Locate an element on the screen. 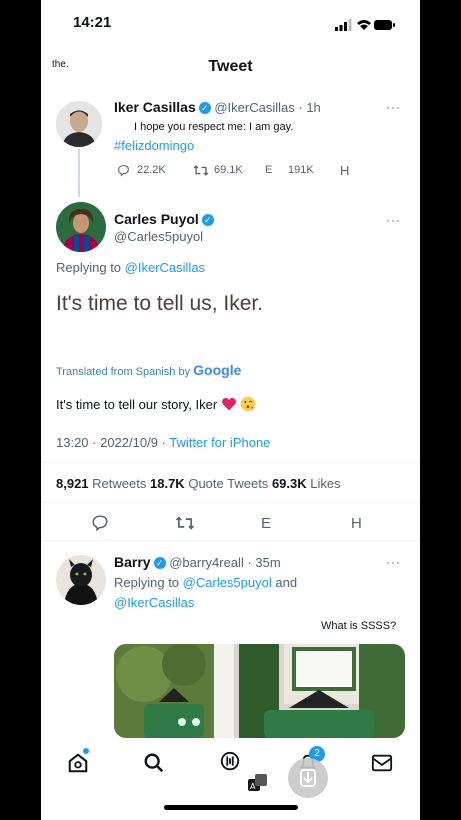  status-icons is located at coordinates (365, 25).